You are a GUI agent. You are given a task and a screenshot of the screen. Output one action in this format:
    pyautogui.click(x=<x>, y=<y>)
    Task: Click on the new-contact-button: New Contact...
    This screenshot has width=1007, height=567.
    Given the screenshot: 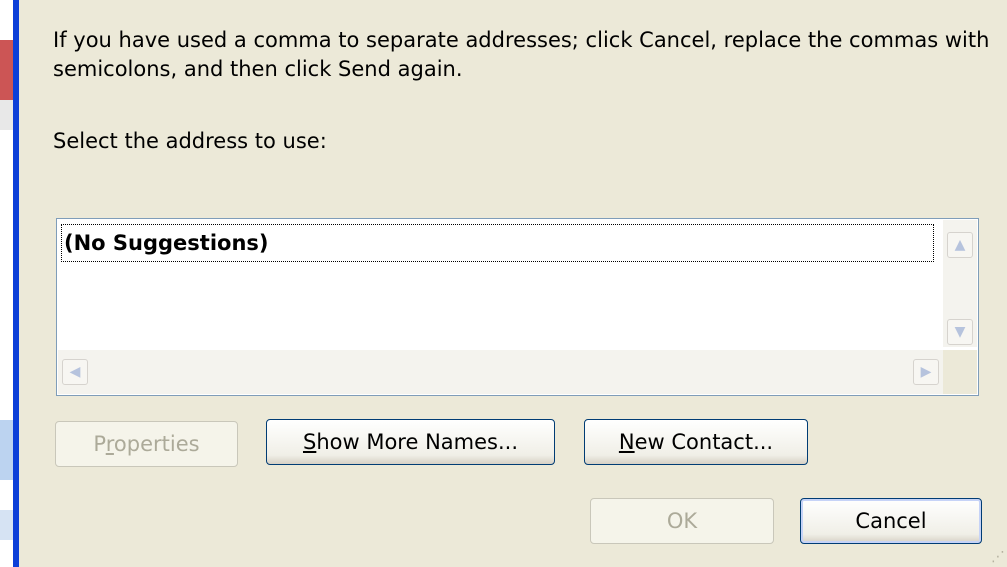 What is the action you would take?
    pyautogui.click(x=696, y=442)
    